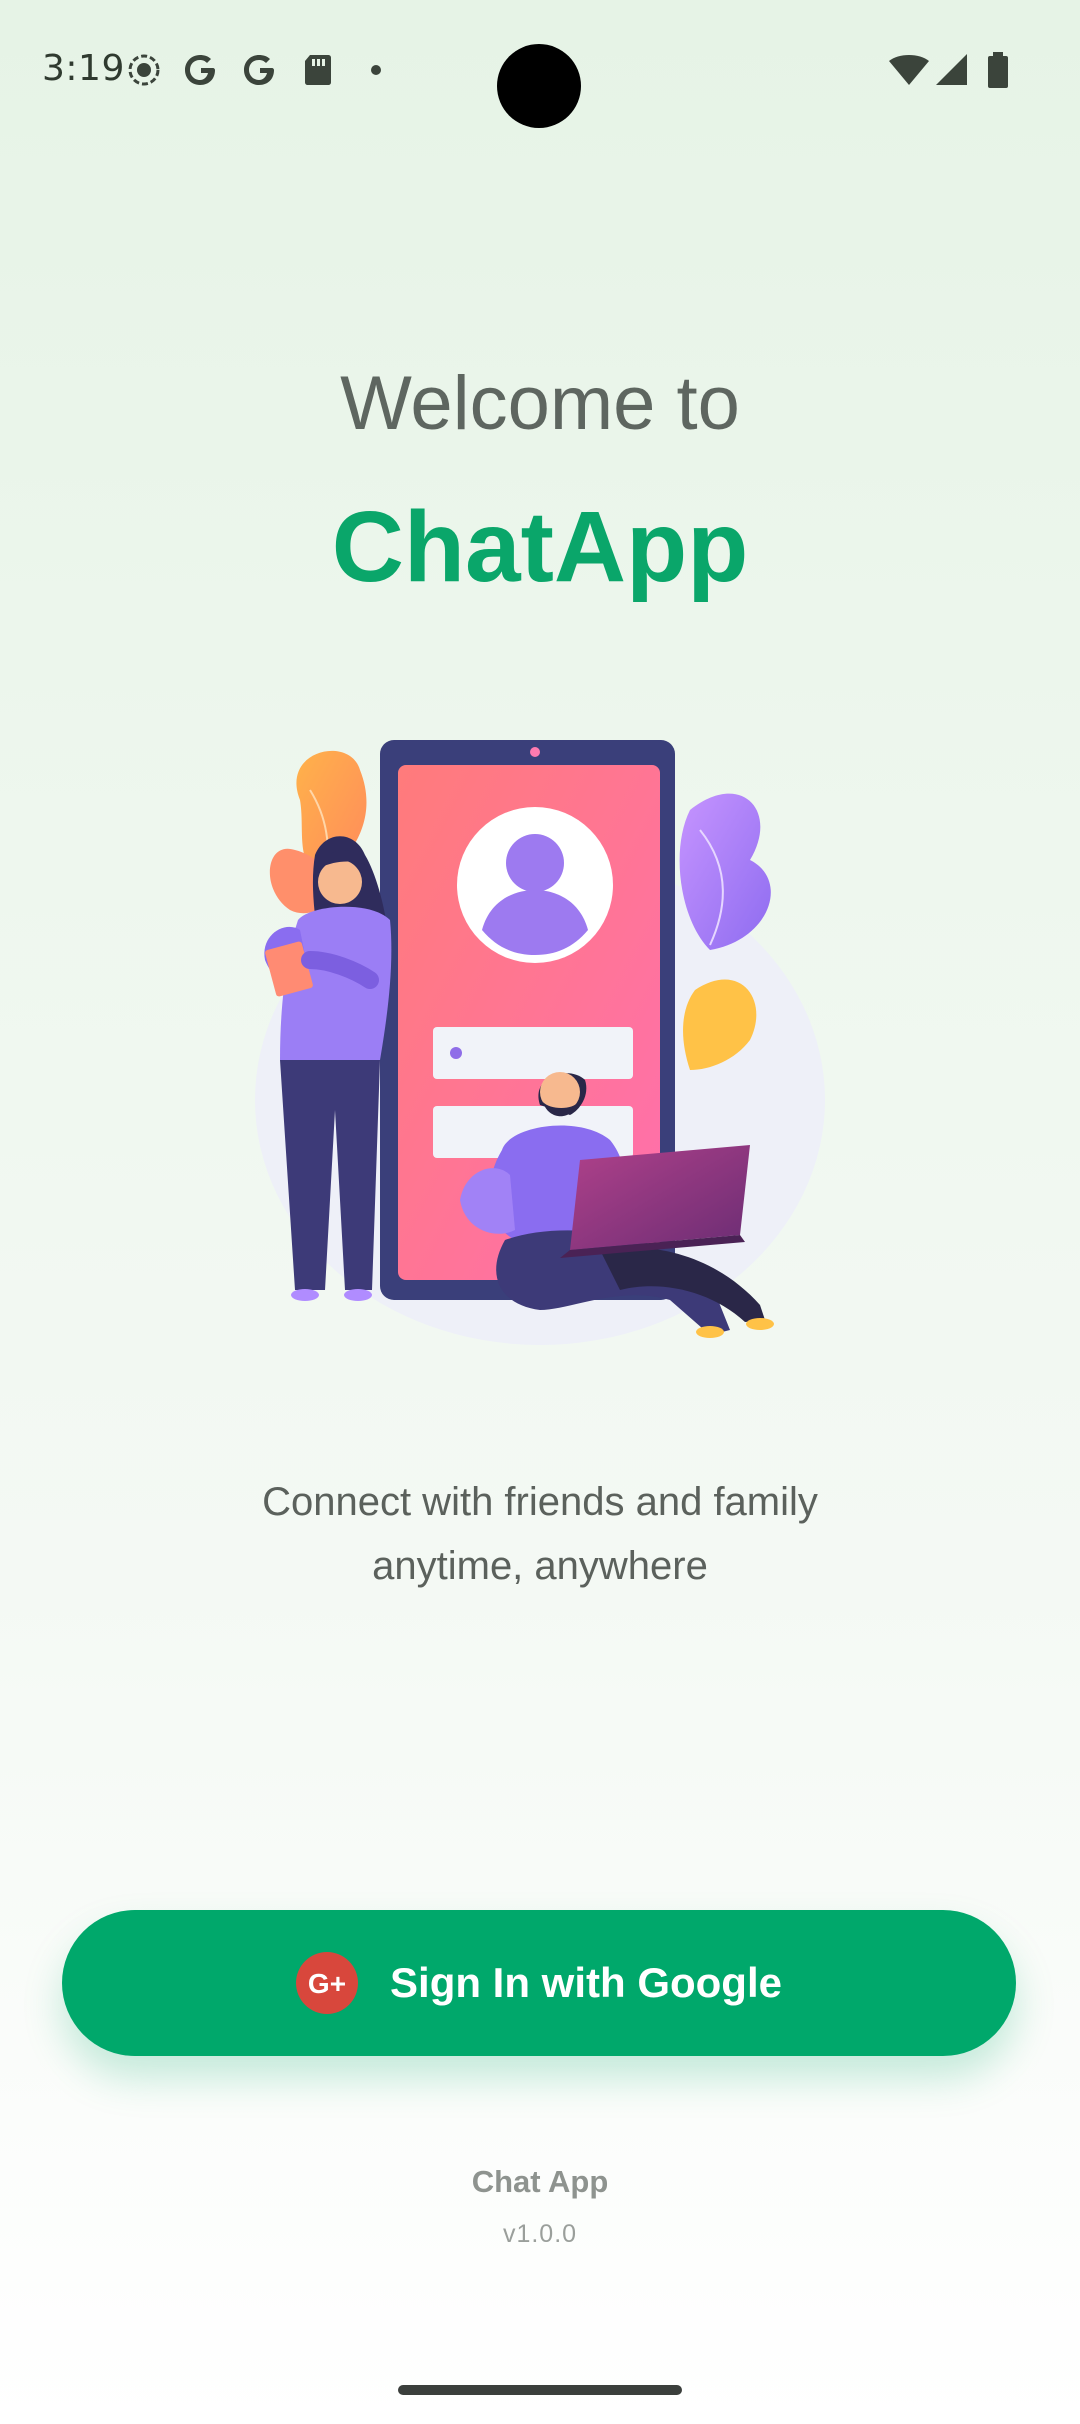  Describe the element at coordinates (540, 1566) in the screenshot. I see `tagline-line-2: anytime, anywhere` at that location.